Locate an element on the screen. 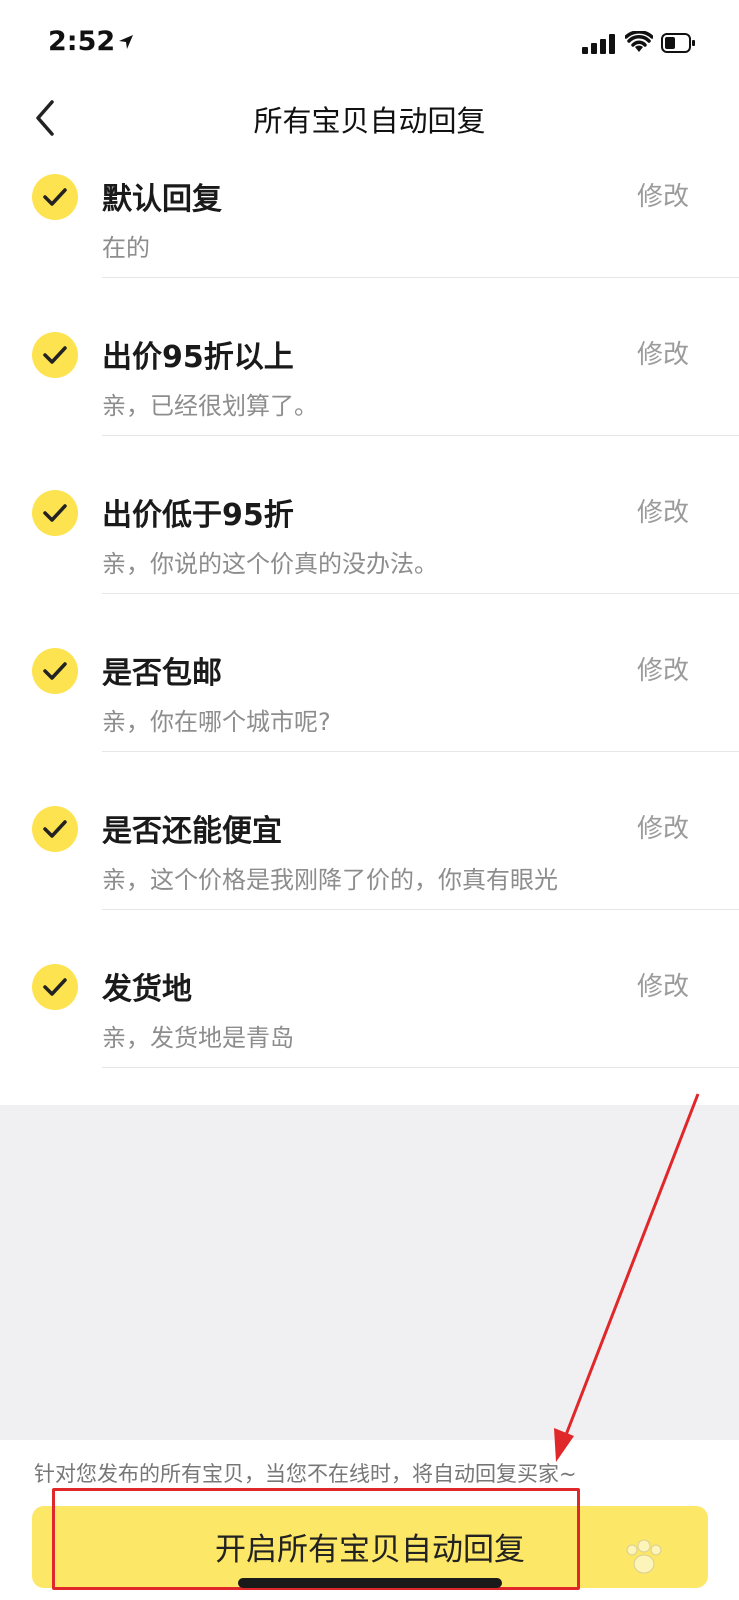 The image size is (739, 1600). reply-title: 出价95折以上 is located at coordinates (198, 357).